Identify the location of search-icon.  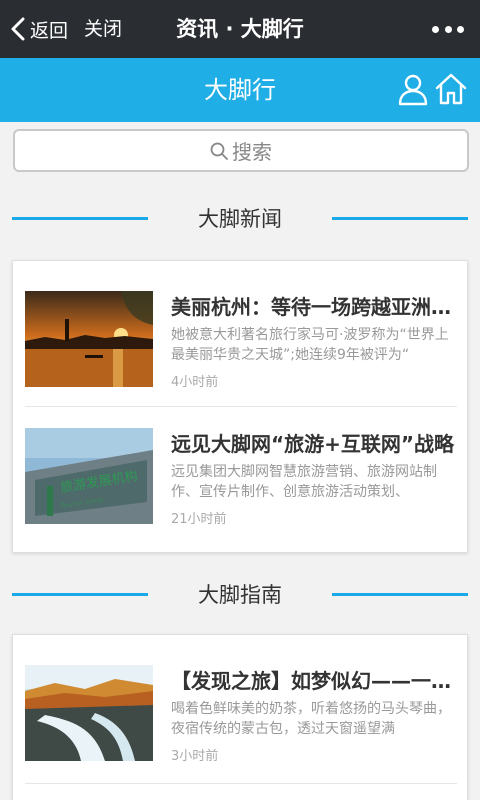
(219, 151).